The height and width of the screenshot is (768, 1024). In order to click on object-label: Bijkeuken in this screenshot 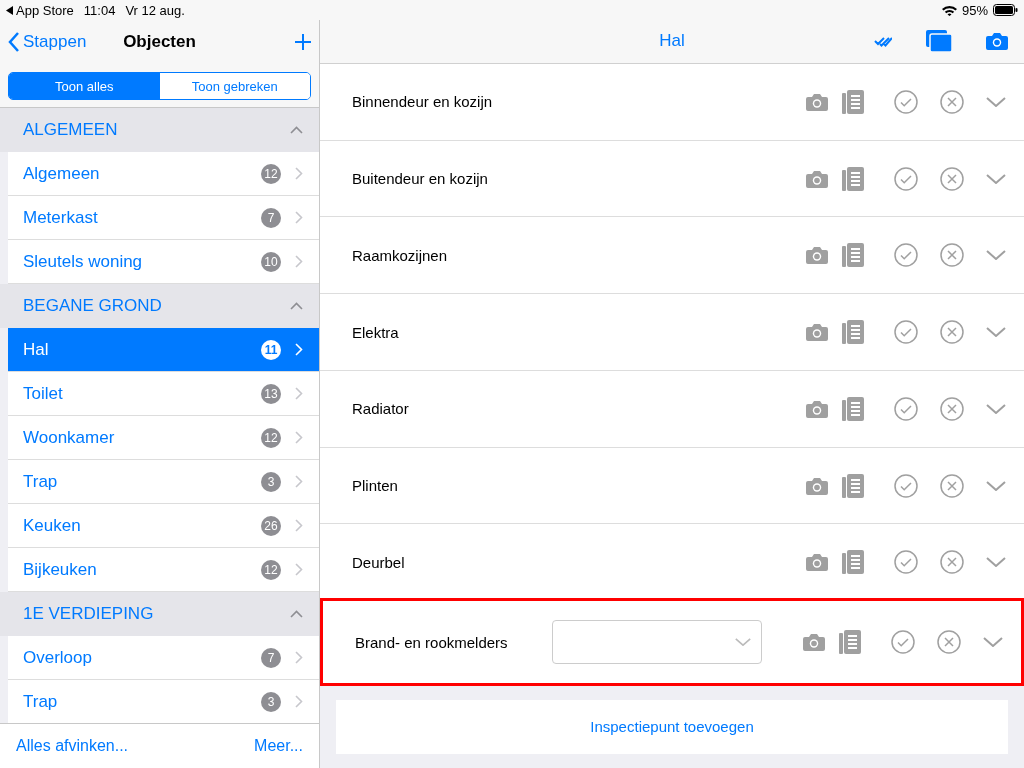, I will do `click(60, 569)`.